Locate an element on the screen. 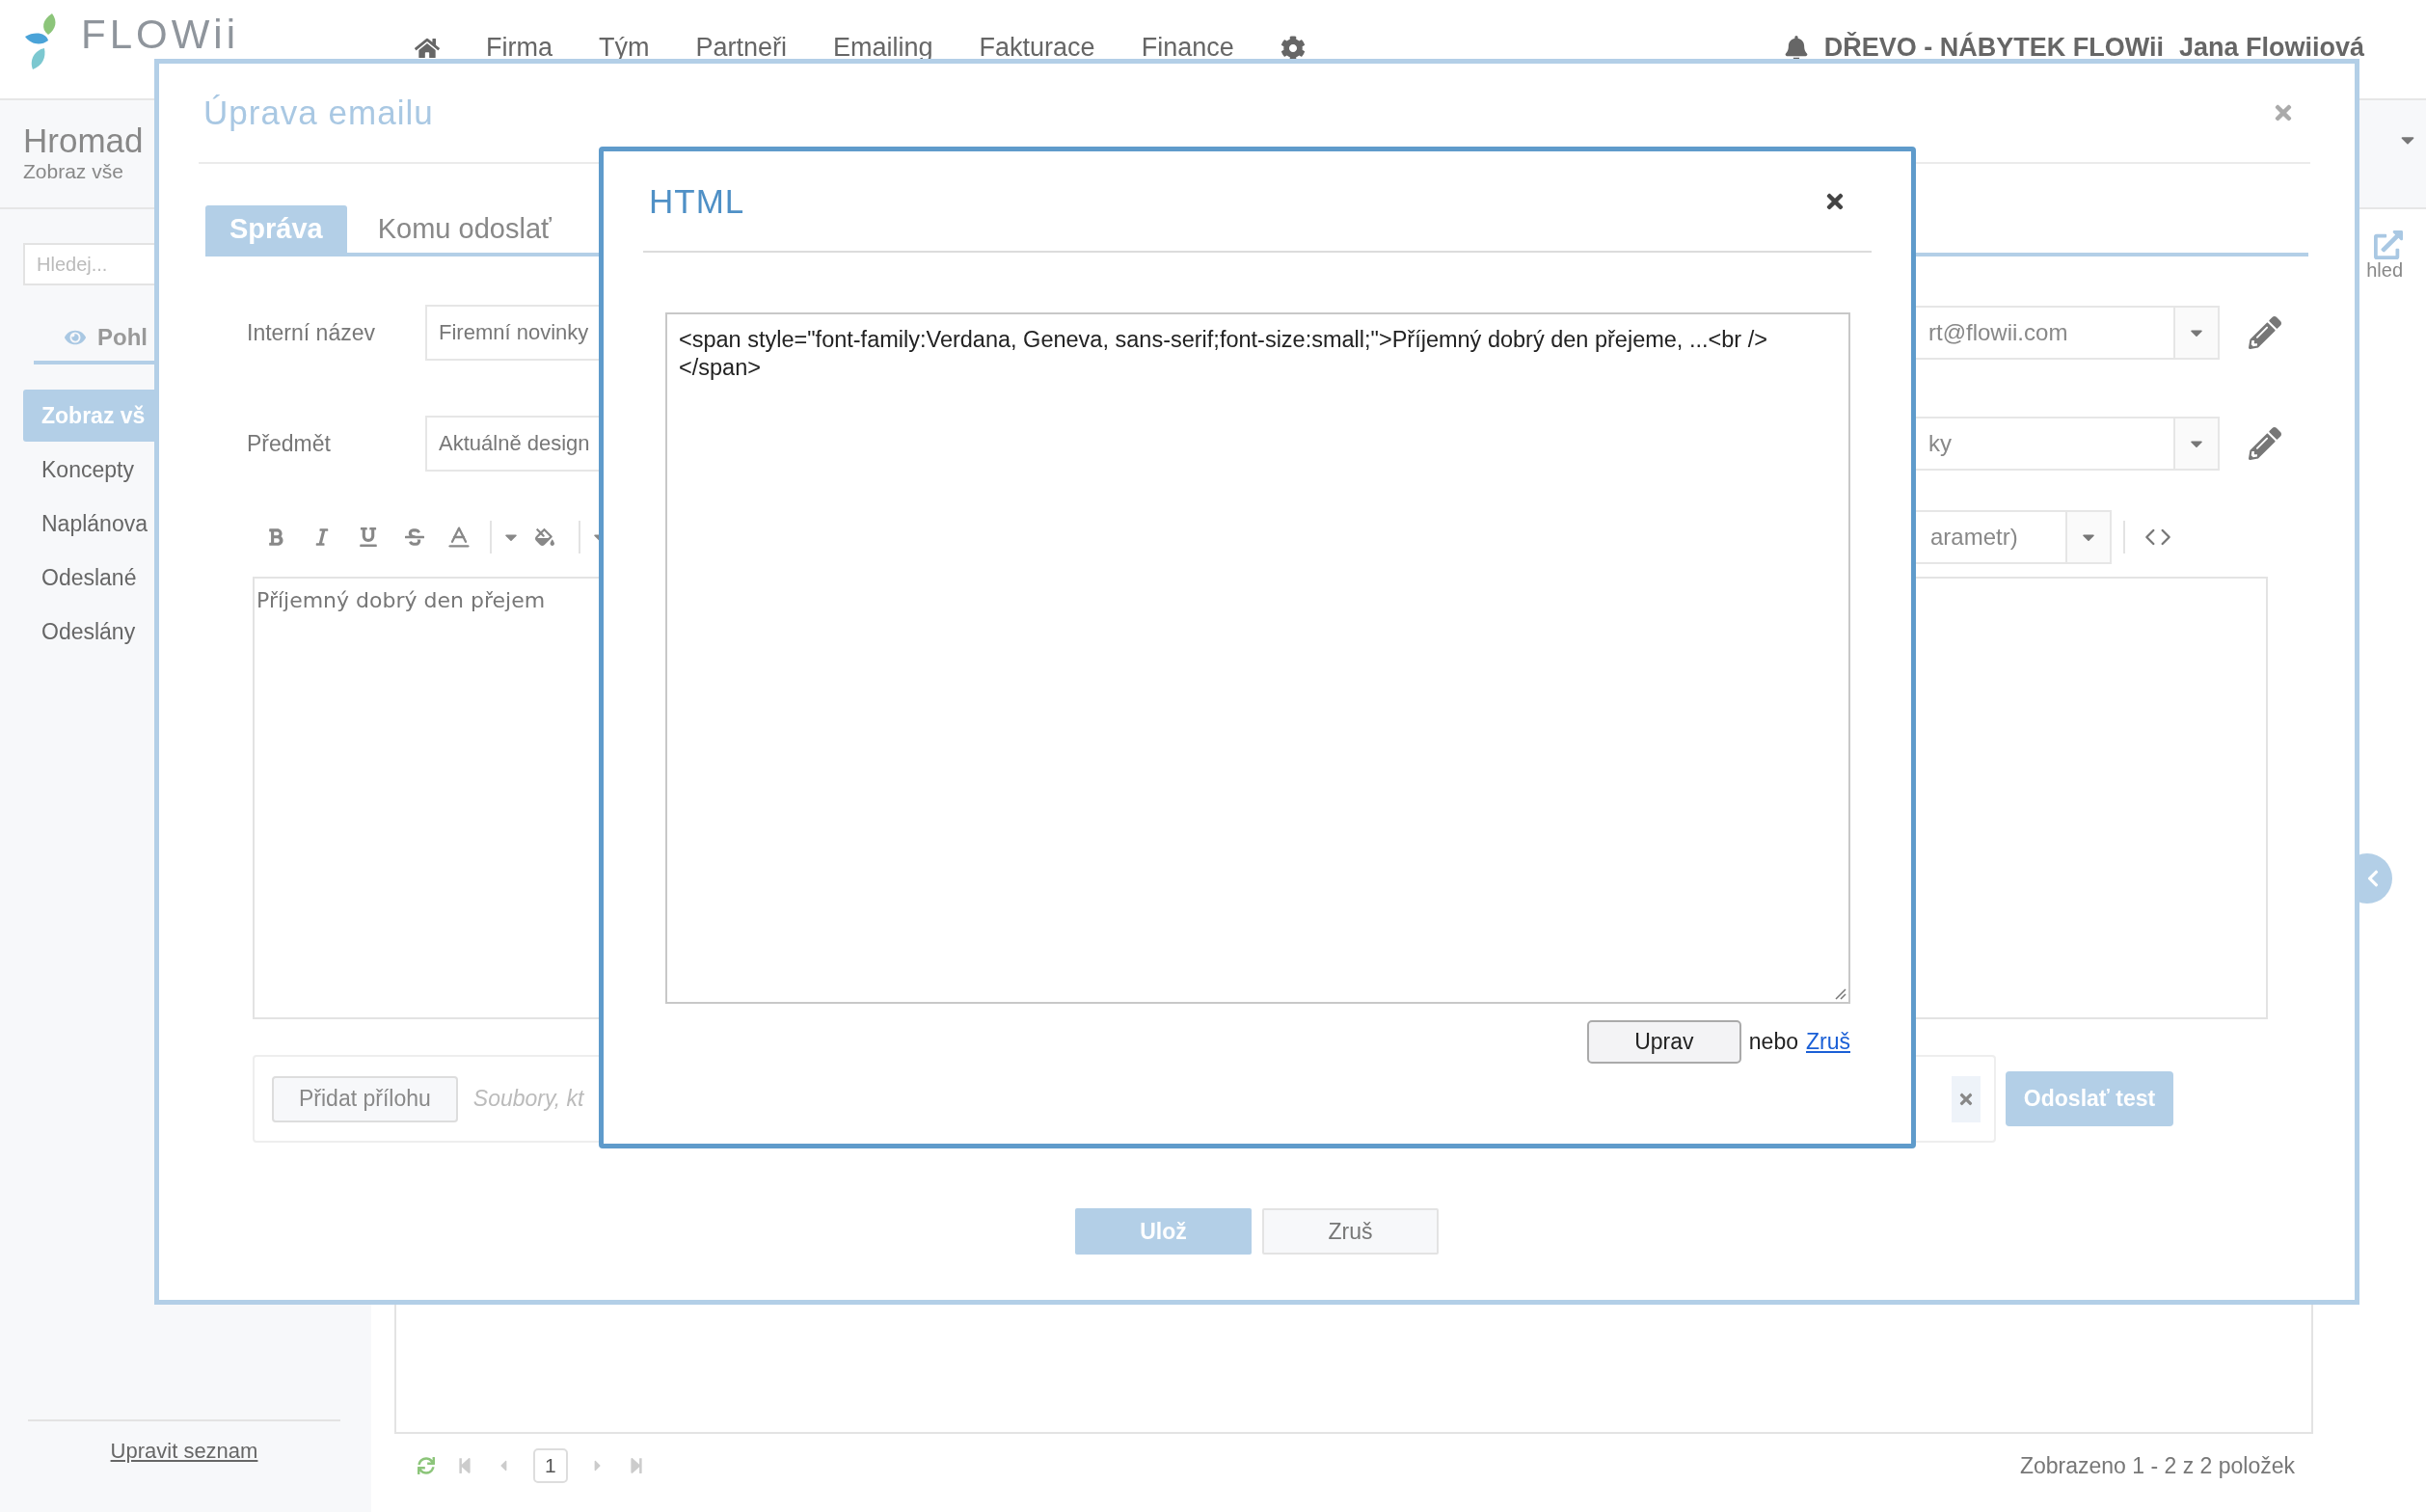 The image size is (2426, 1512). or-text: nebo is located at coordinates (1773, 1042).